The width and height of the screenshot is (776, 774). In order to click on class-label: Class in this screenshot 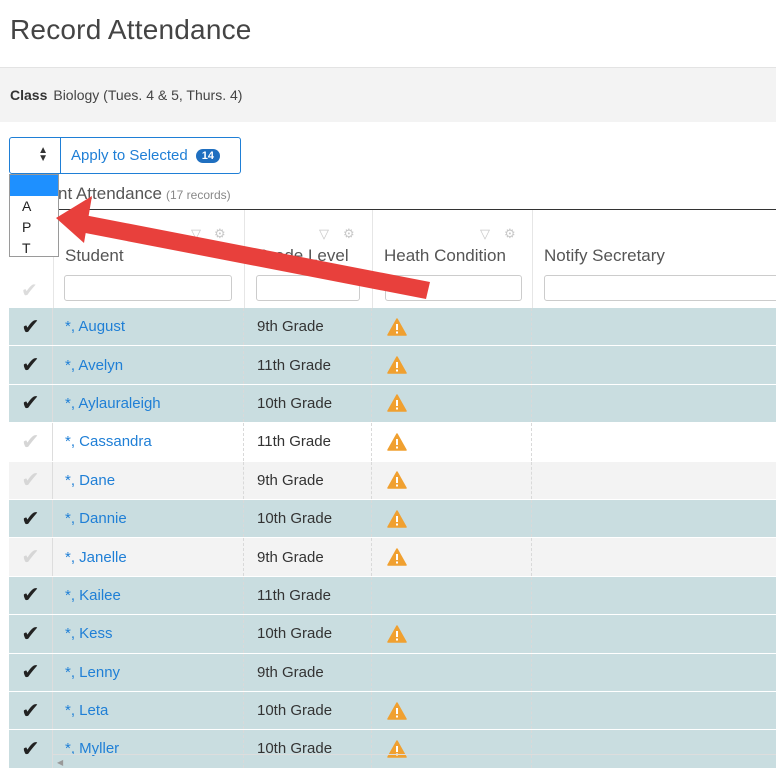, I will do `click(29, 95)`.